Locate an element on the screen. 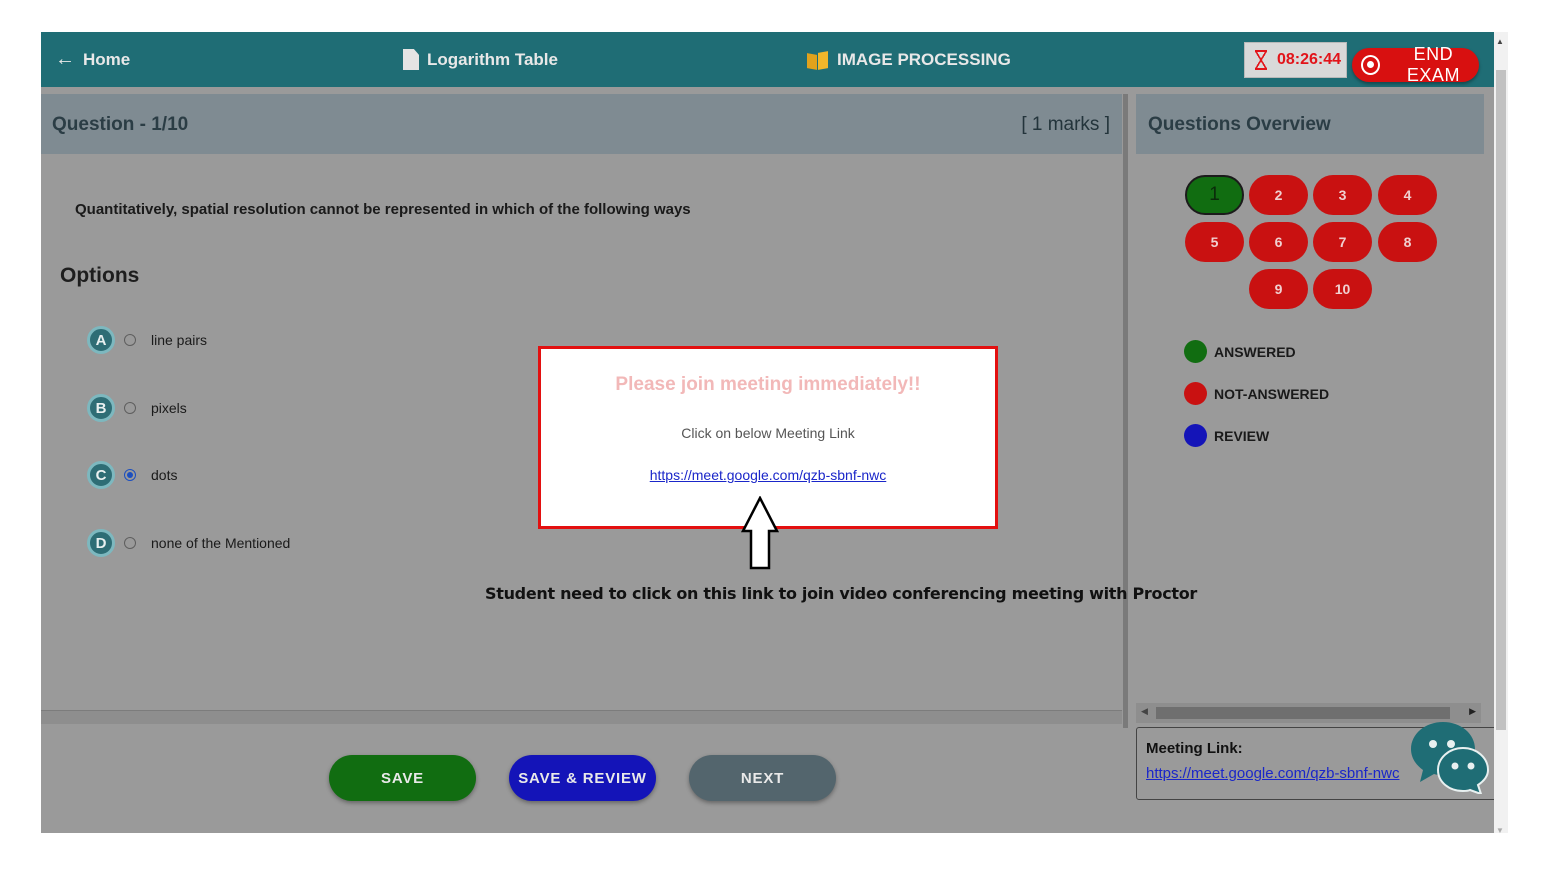 The image size is (1542, 880). next-button: NEXT is located at coordinates (762, 778).